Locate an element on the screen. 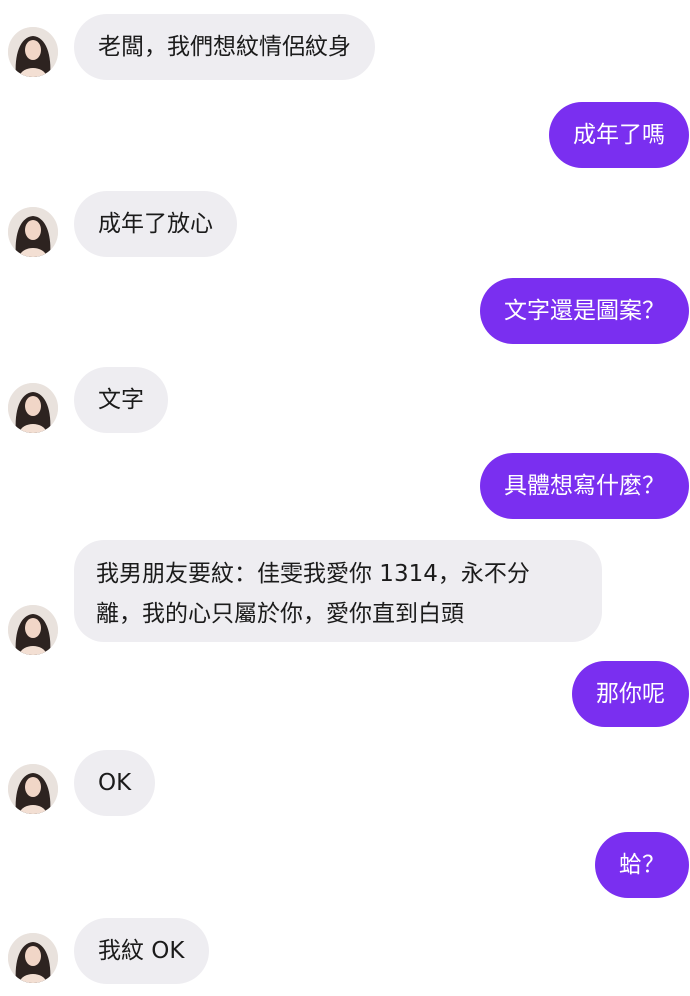 The image size is (690, 996). message-bubble-incoming: 我紋 OK is located at coordinates (141, 951).